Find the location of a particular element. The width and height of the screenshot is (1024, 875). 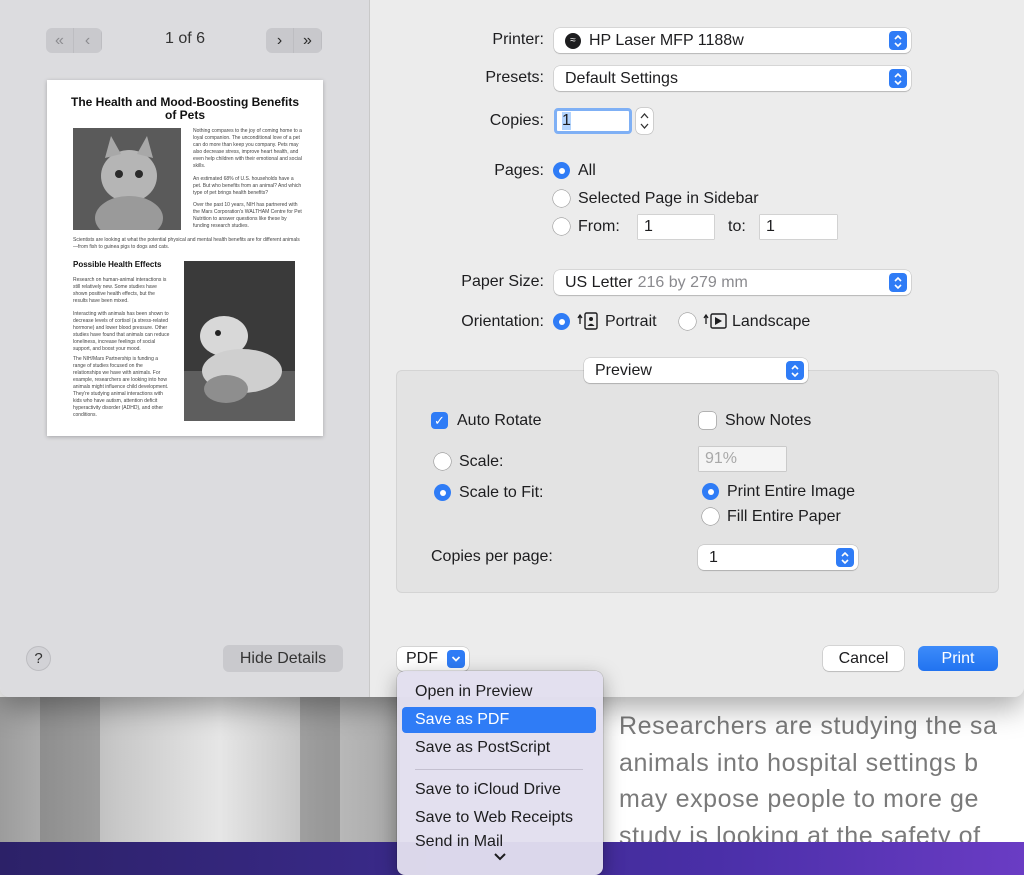

pages-to-input: 1 is located at coordinates (798, 227).